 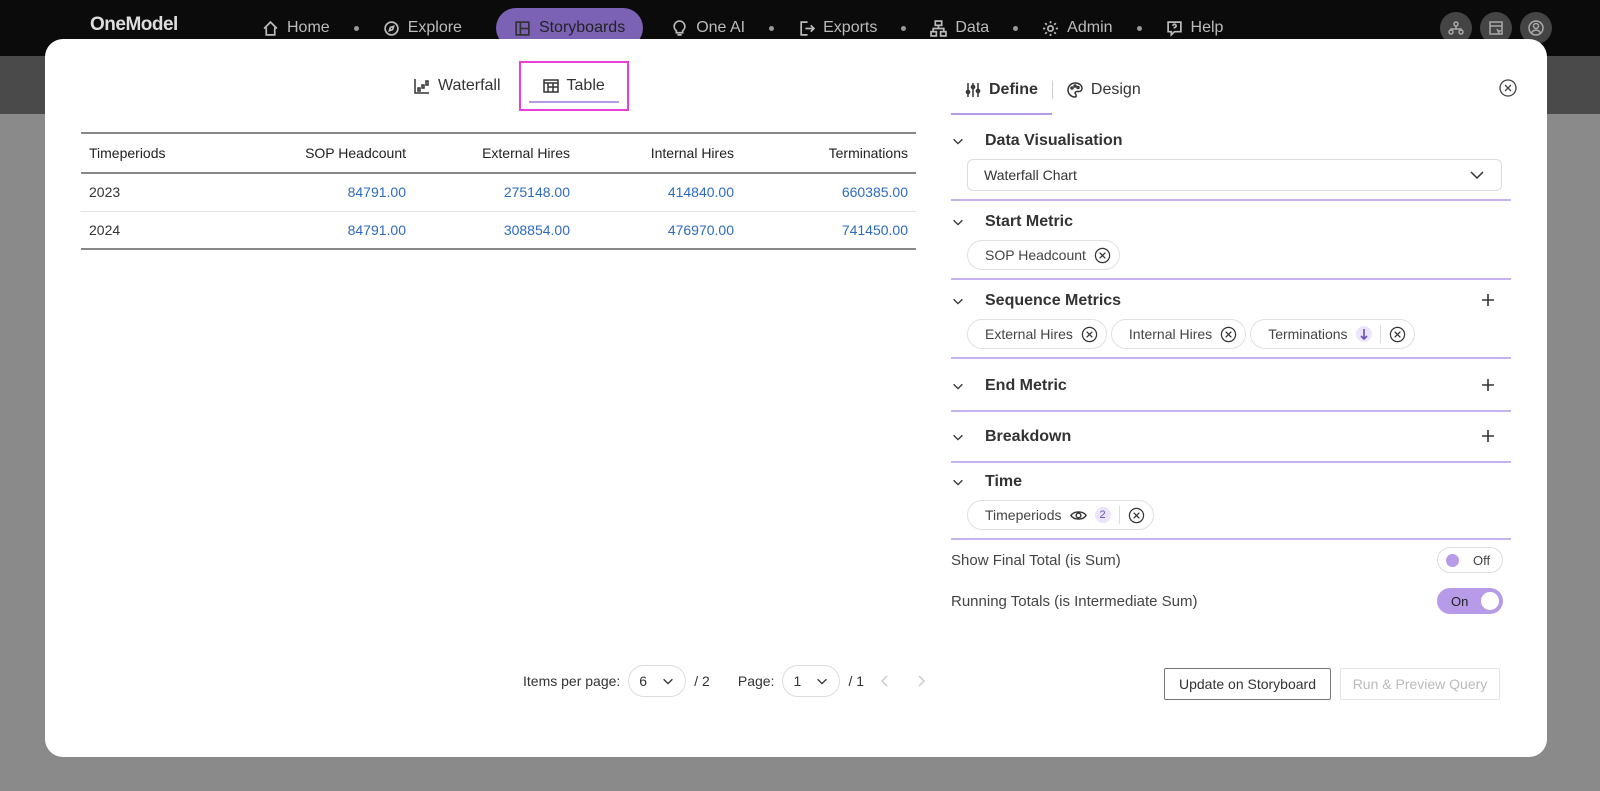 I want to click on add-end-metric-button, so click(x=1488, y=387).